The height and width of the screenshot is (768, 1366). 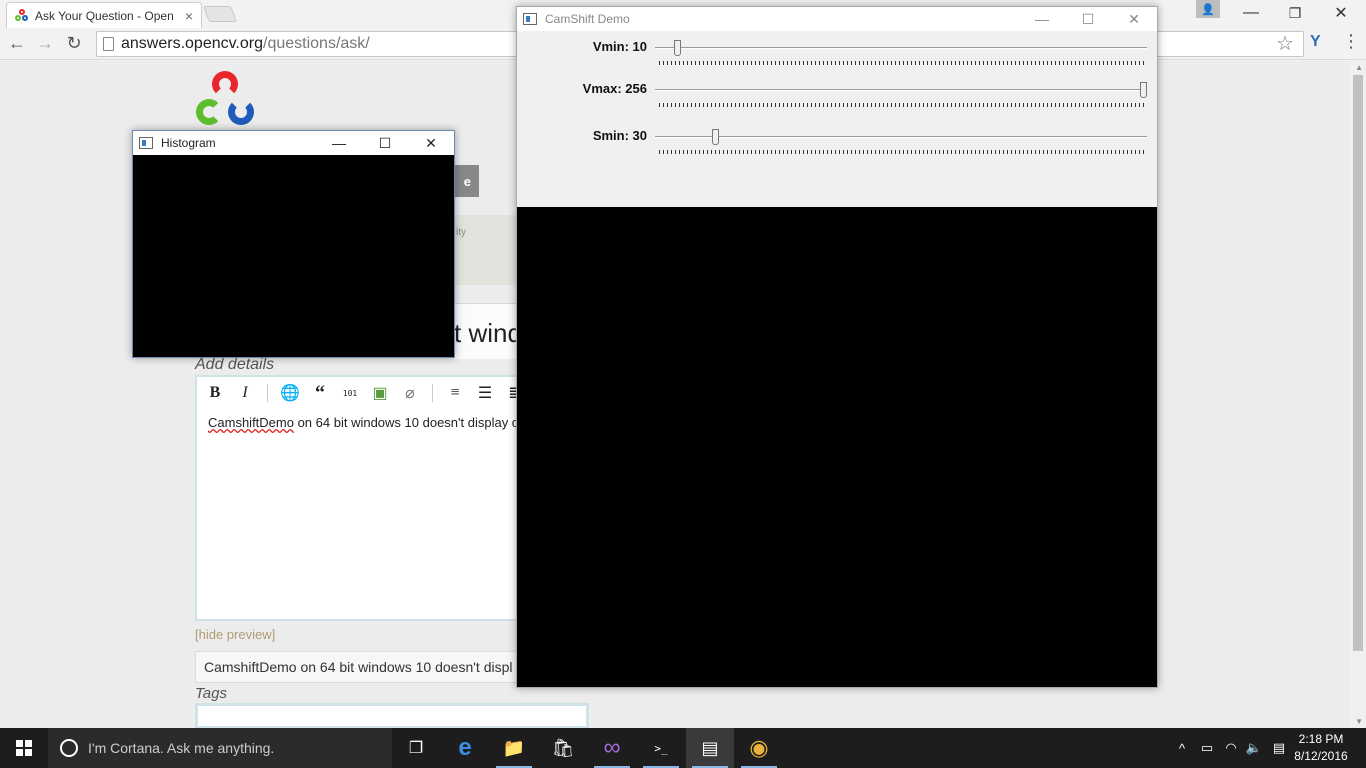 What do you see at coordinates (465, 181) in the screenshot?
I see `ask-button-fragment: e` at bounding box center [465, 181].